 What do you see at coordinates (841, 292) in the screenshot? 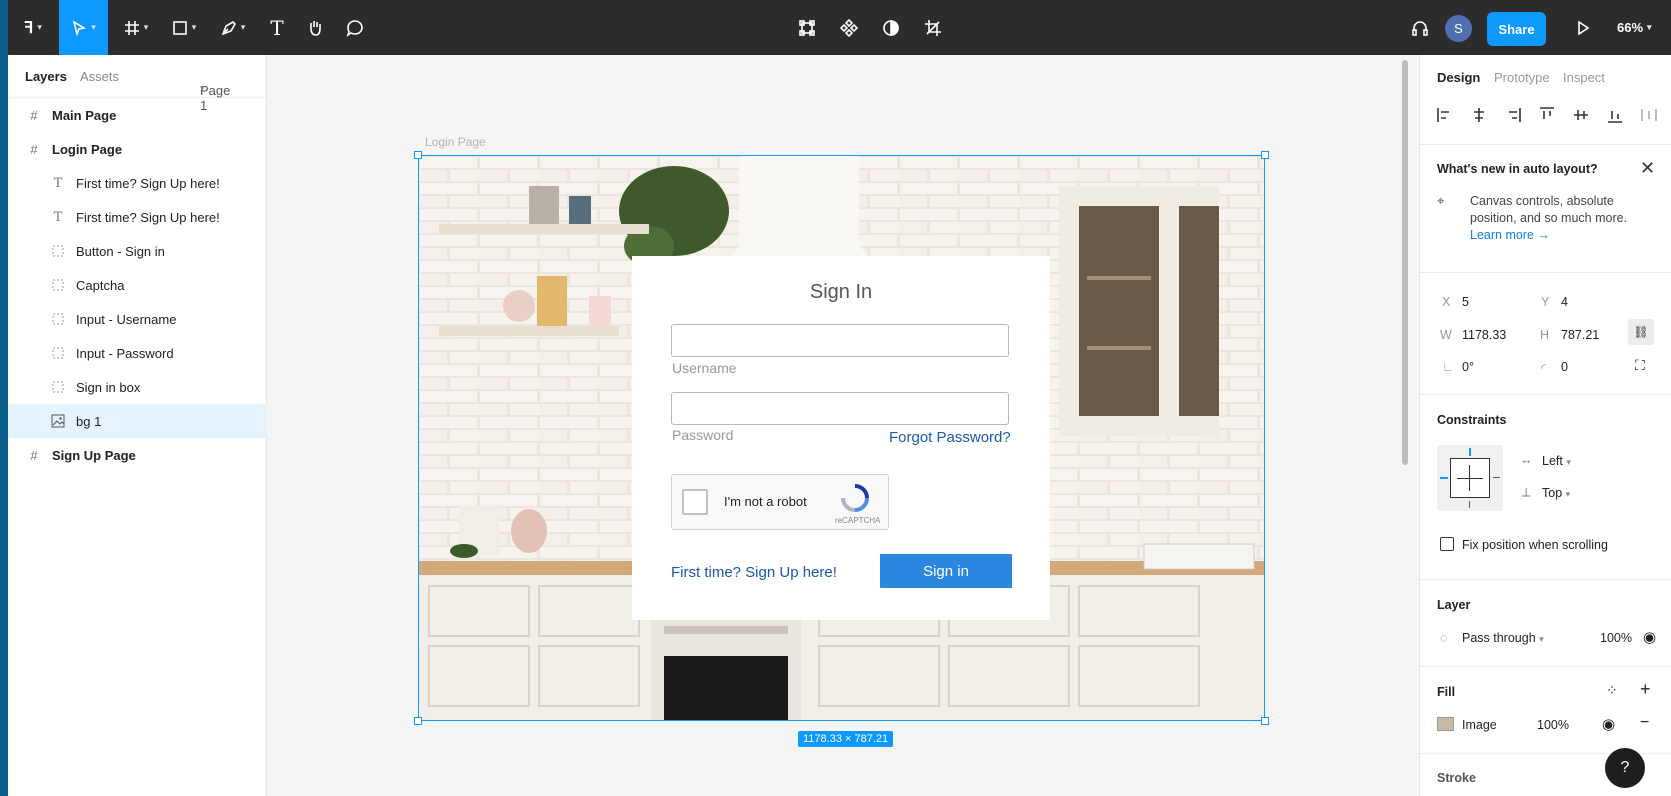
I see `sign-in-title: Sign In` at bounding box center [841, 292].